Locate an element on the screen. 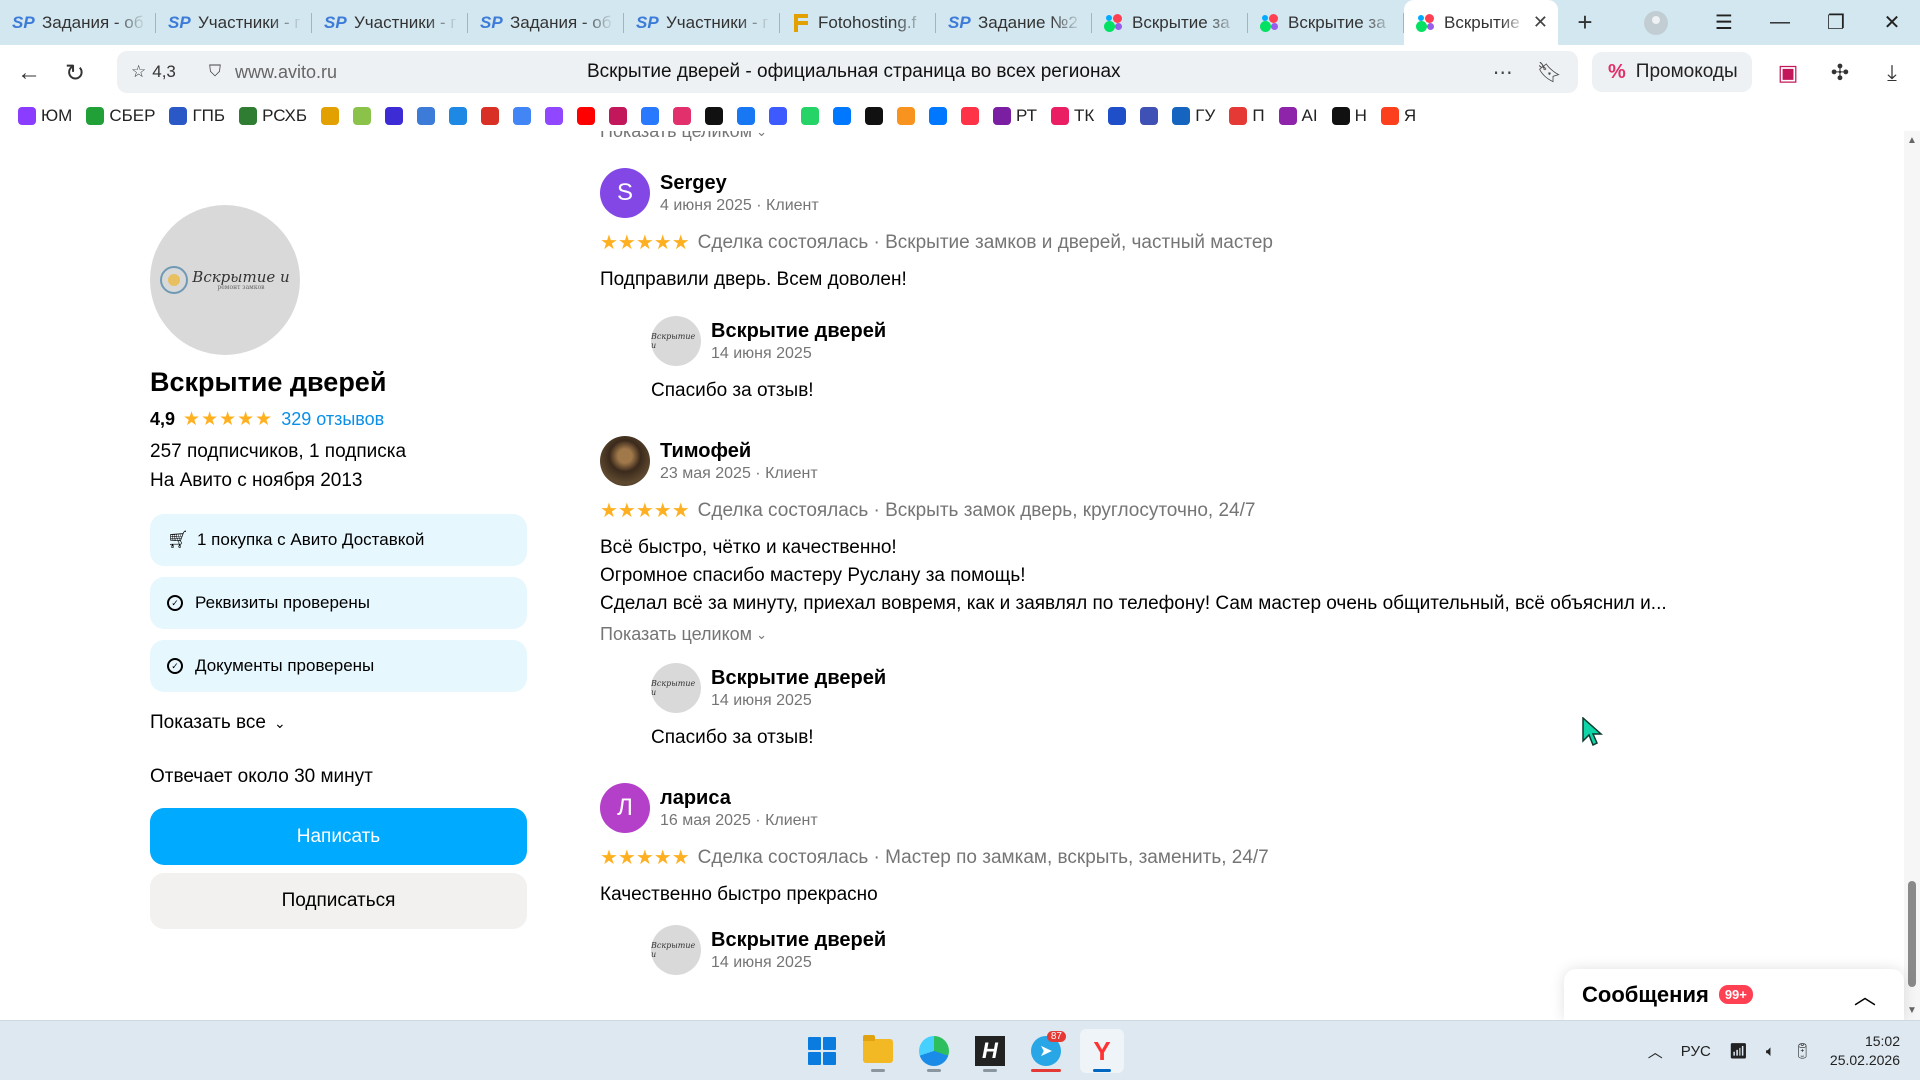 The height and width of the screenshot is (1080, 1920). extensions-icon: ✣ is located at coordinates (1840, 73).